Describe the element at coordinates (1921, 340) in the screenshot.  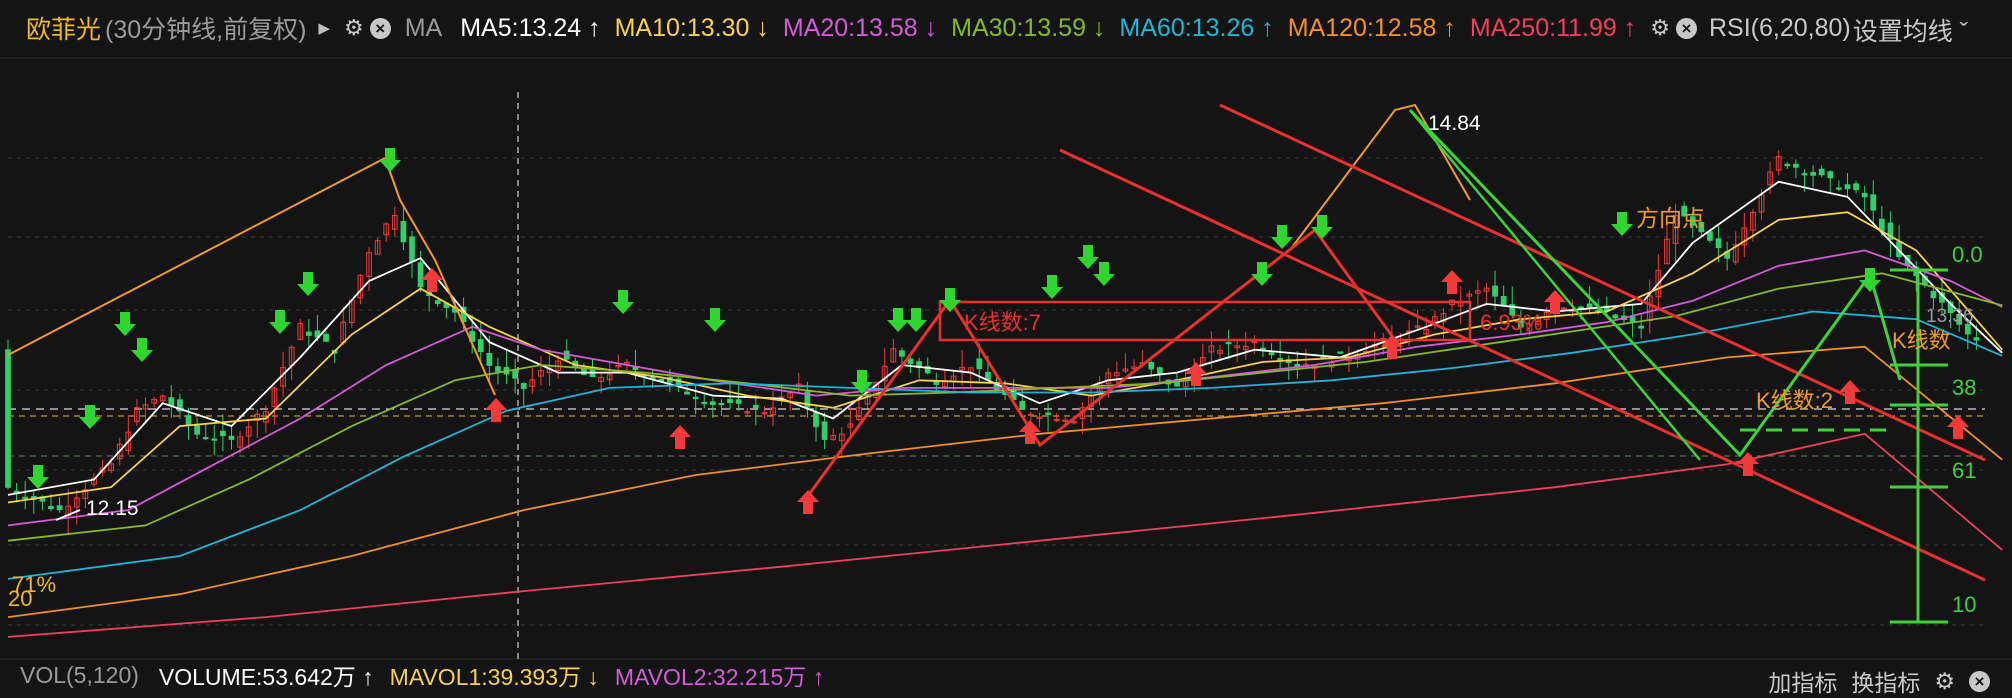
I see `kline-count-label-3: K线数` at that location.